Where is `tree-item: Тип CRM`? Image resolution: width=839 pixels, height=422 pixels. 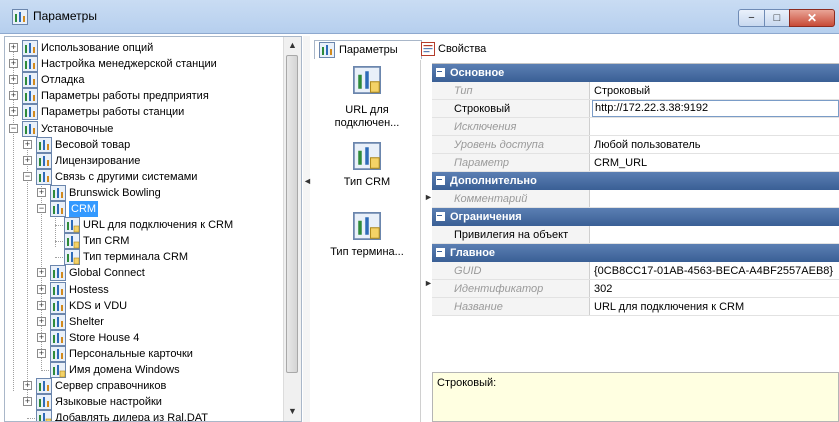
tree-item: Тип CRM is located at coordinates (144, 241).